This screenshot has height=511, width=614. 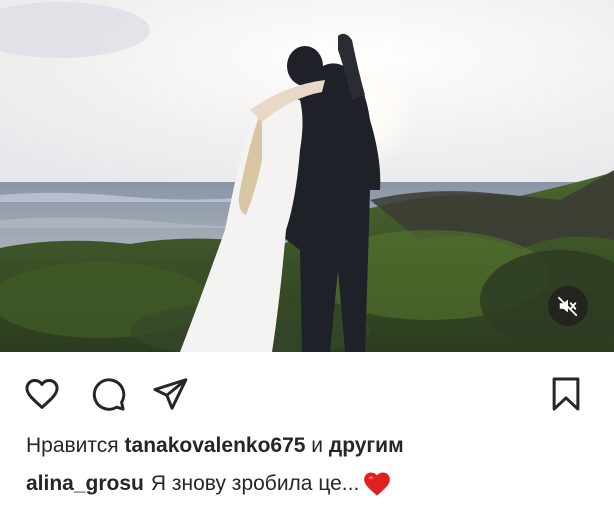 I want to click on like-button, so click(x=42, y=394).